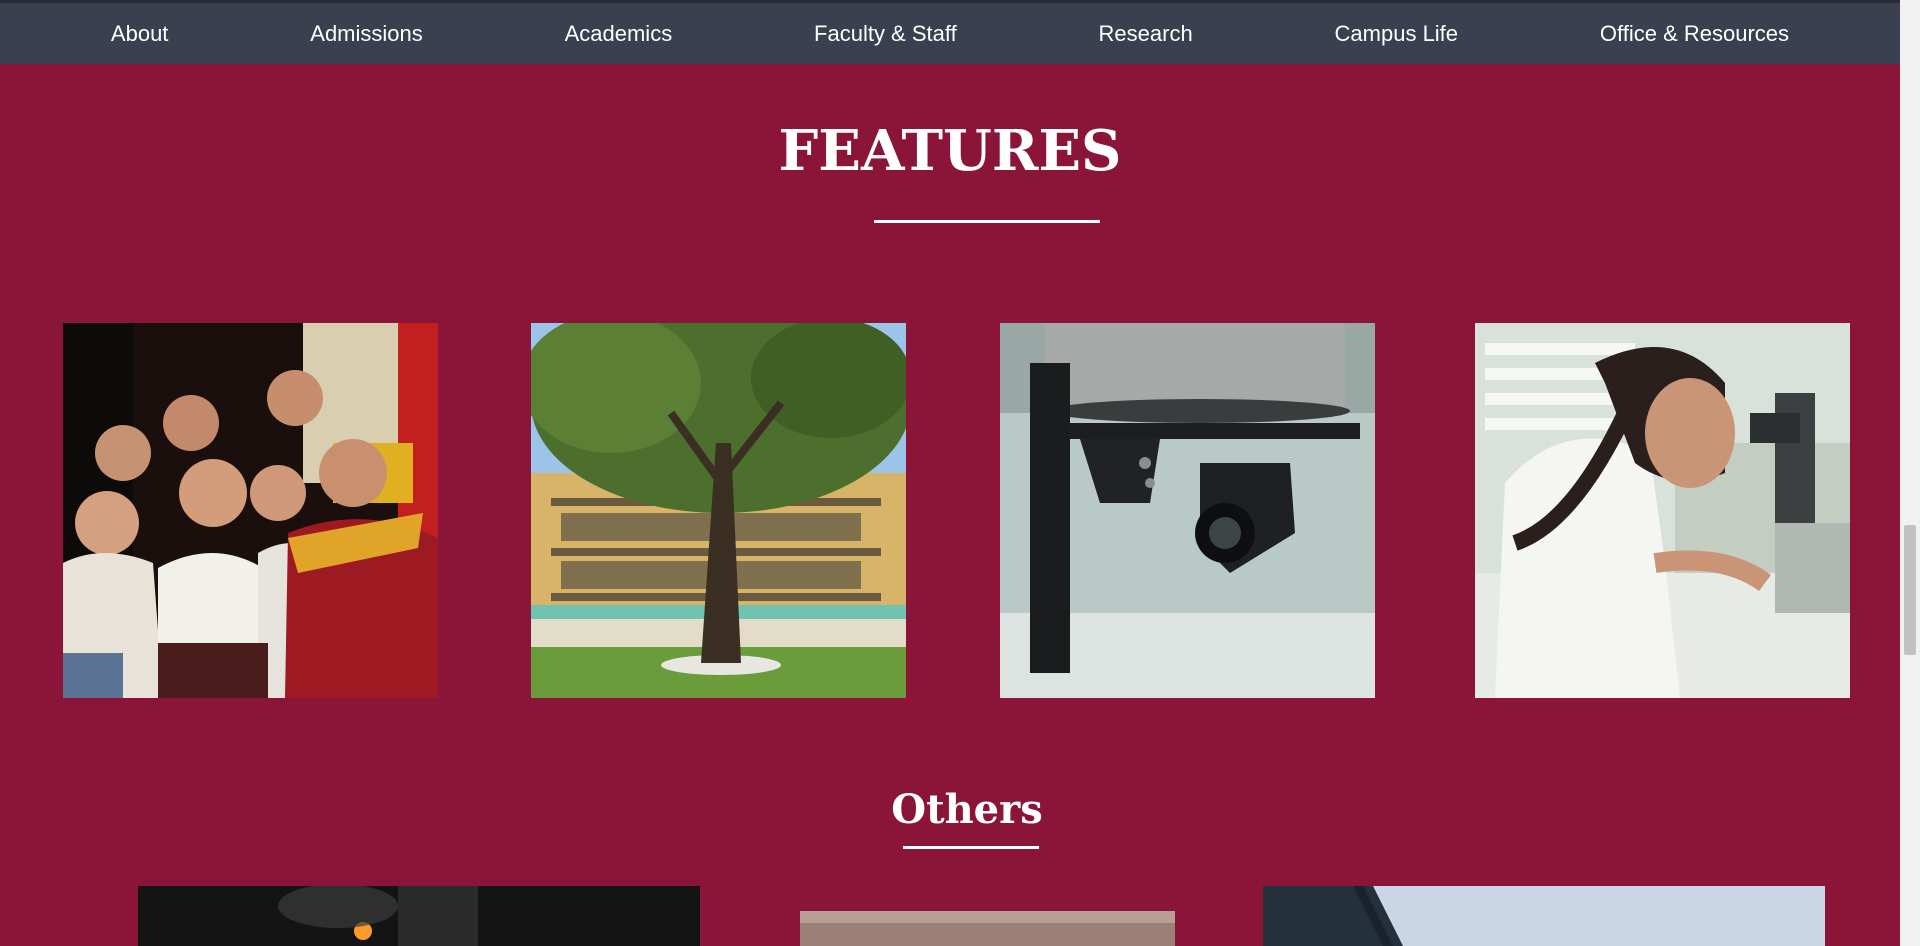 Image resolution: width=1920 pixels, height=946 pixels. I want to click on feature-photo-campus, so click(718, 510).